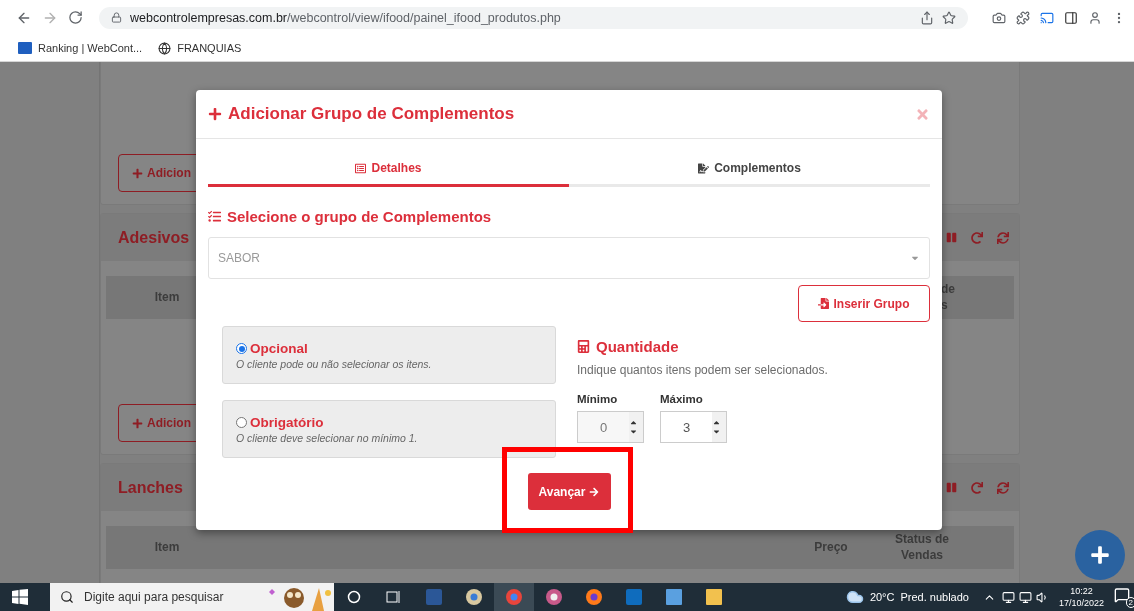 The height and width of the screenshot is (611, 1134). What do you see at coordinates (569, 258) in the screenshot?
I see `group-select: SABOR` at bounding box center [569, 258].